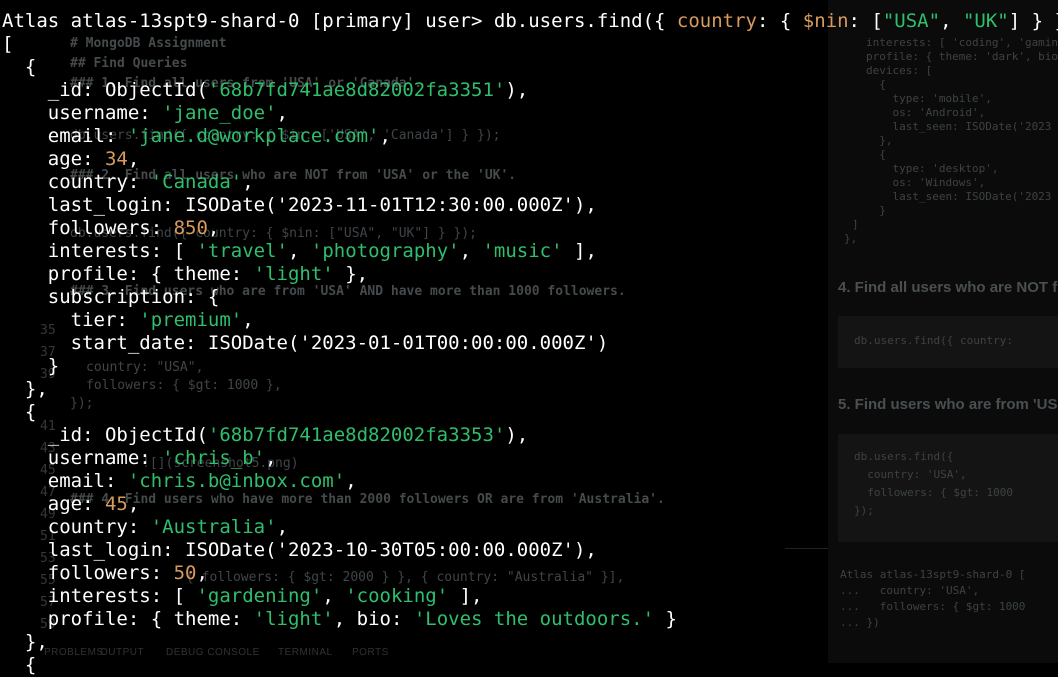 The image size is (1058, 677). Describe the element at coordinates (139, 550) in the screenshot. I see `field-key: last_login: ISODate(` at that location.